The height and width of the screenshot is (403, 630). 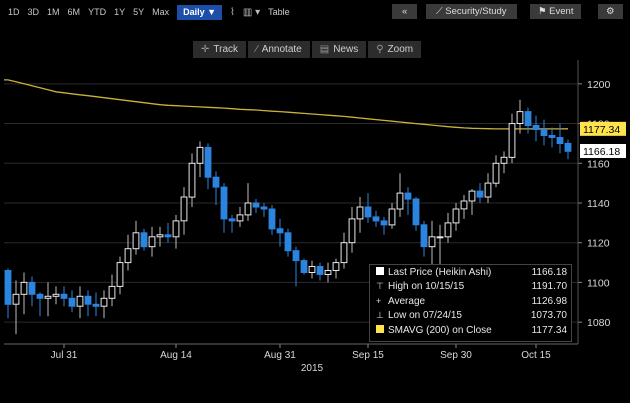 I want to click on x-tick-label: Aug 31, so click(x=280, y=355).